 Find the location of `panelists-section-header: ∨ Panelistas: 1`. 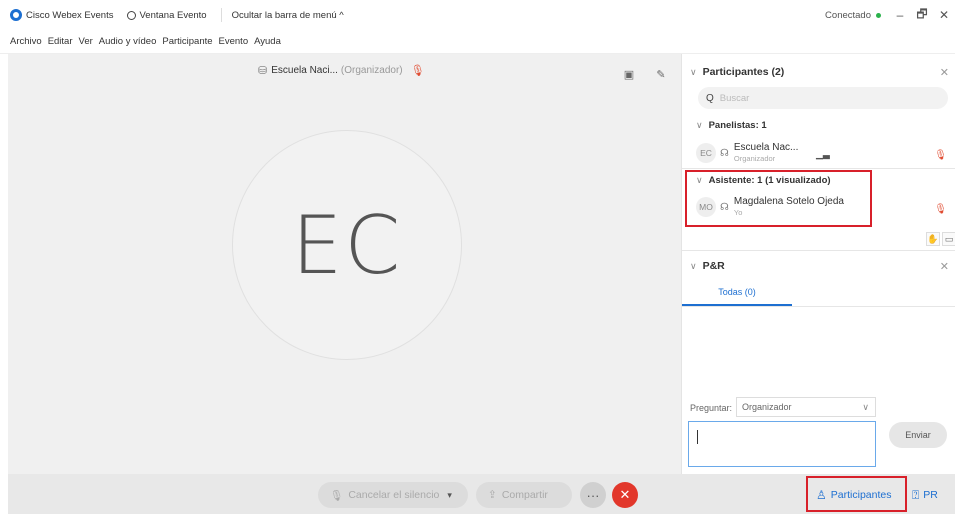

panelists-section-header: ∨ Panelistas: 1 is located at coordinates (731, 125).